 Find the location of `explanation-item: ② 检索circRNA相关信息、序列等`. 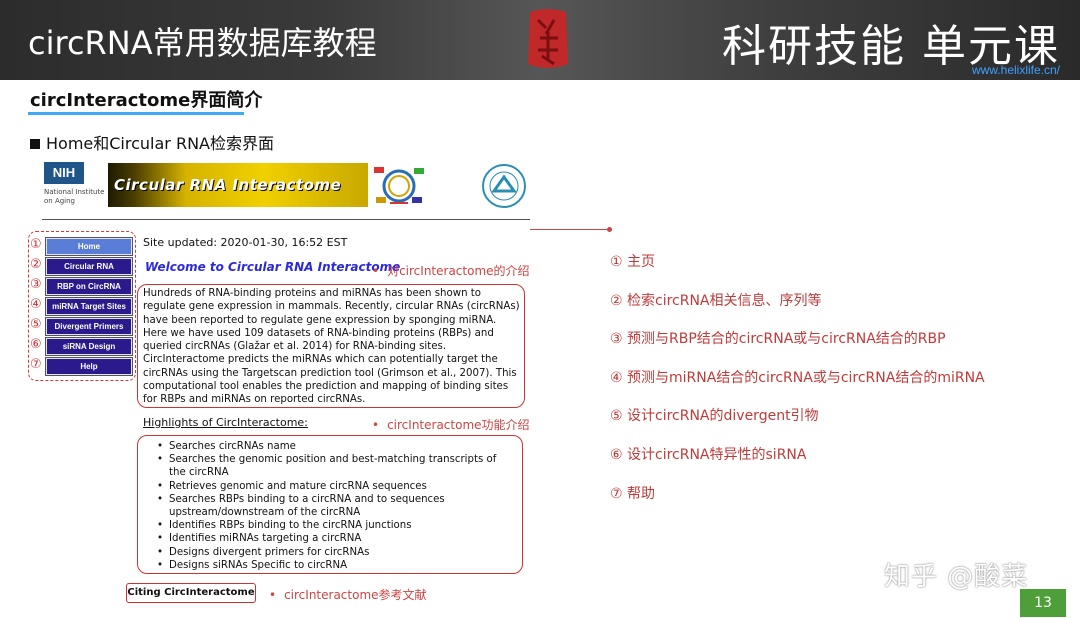

explanation-item: ② 检索circRNA相关信息、序列等 is located at coordinates (716, 300).